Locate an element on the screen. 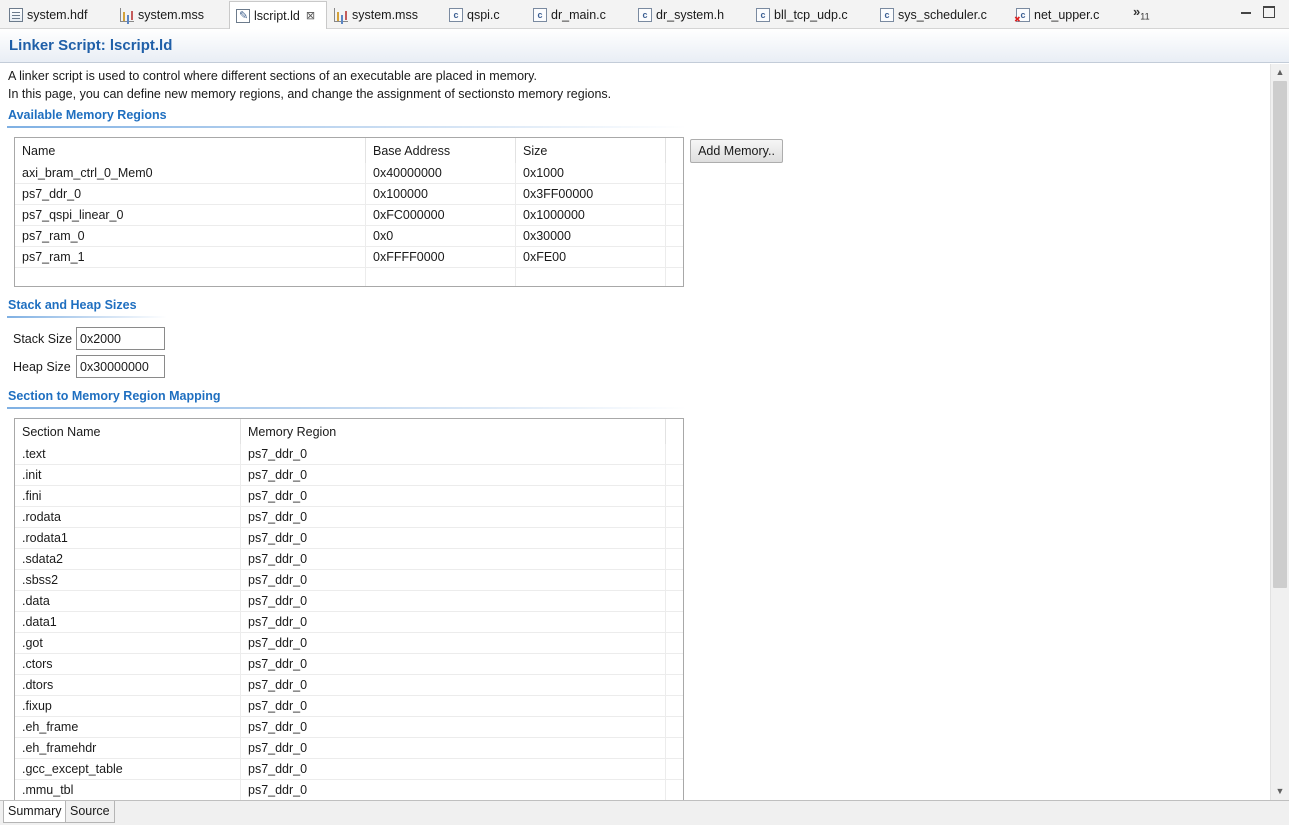 Image resolution: width=1289 pixels, height=825 pixels. tab-label: system.hdf is located at coordinates (57, 15).